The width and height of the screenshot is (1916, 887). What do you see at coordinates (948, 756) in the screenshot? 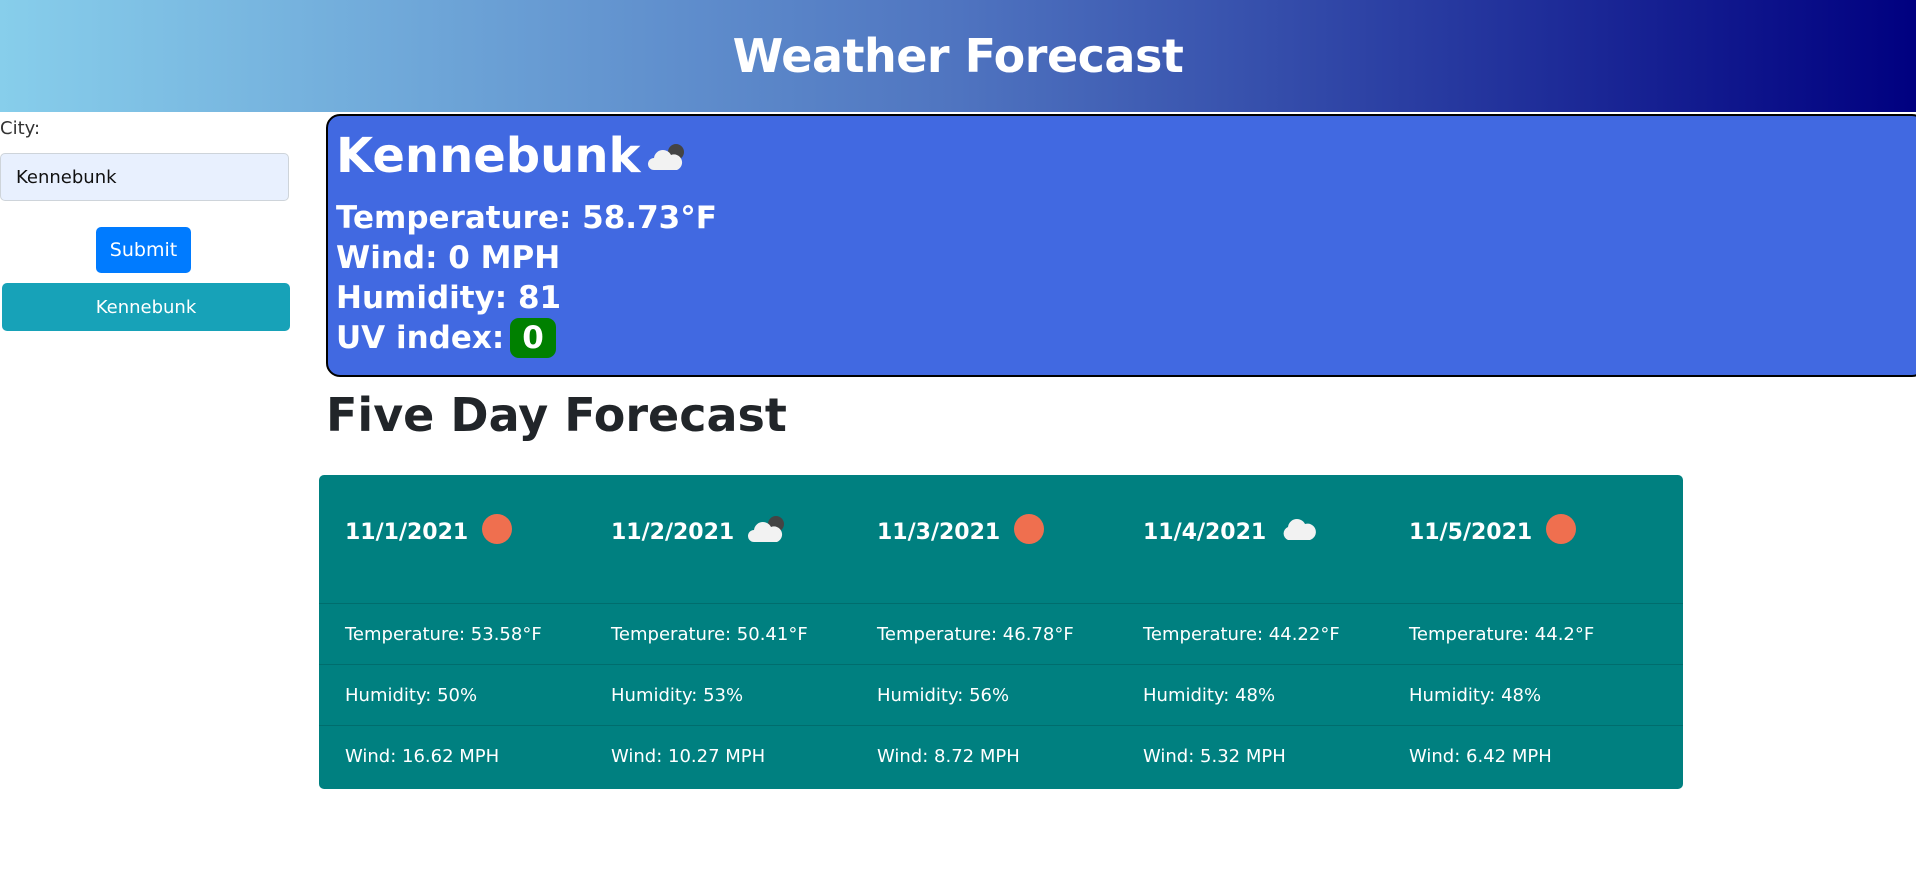
I see `forecast-wind: Wind: 8.72 MPH` at bounding box center [948, 756].